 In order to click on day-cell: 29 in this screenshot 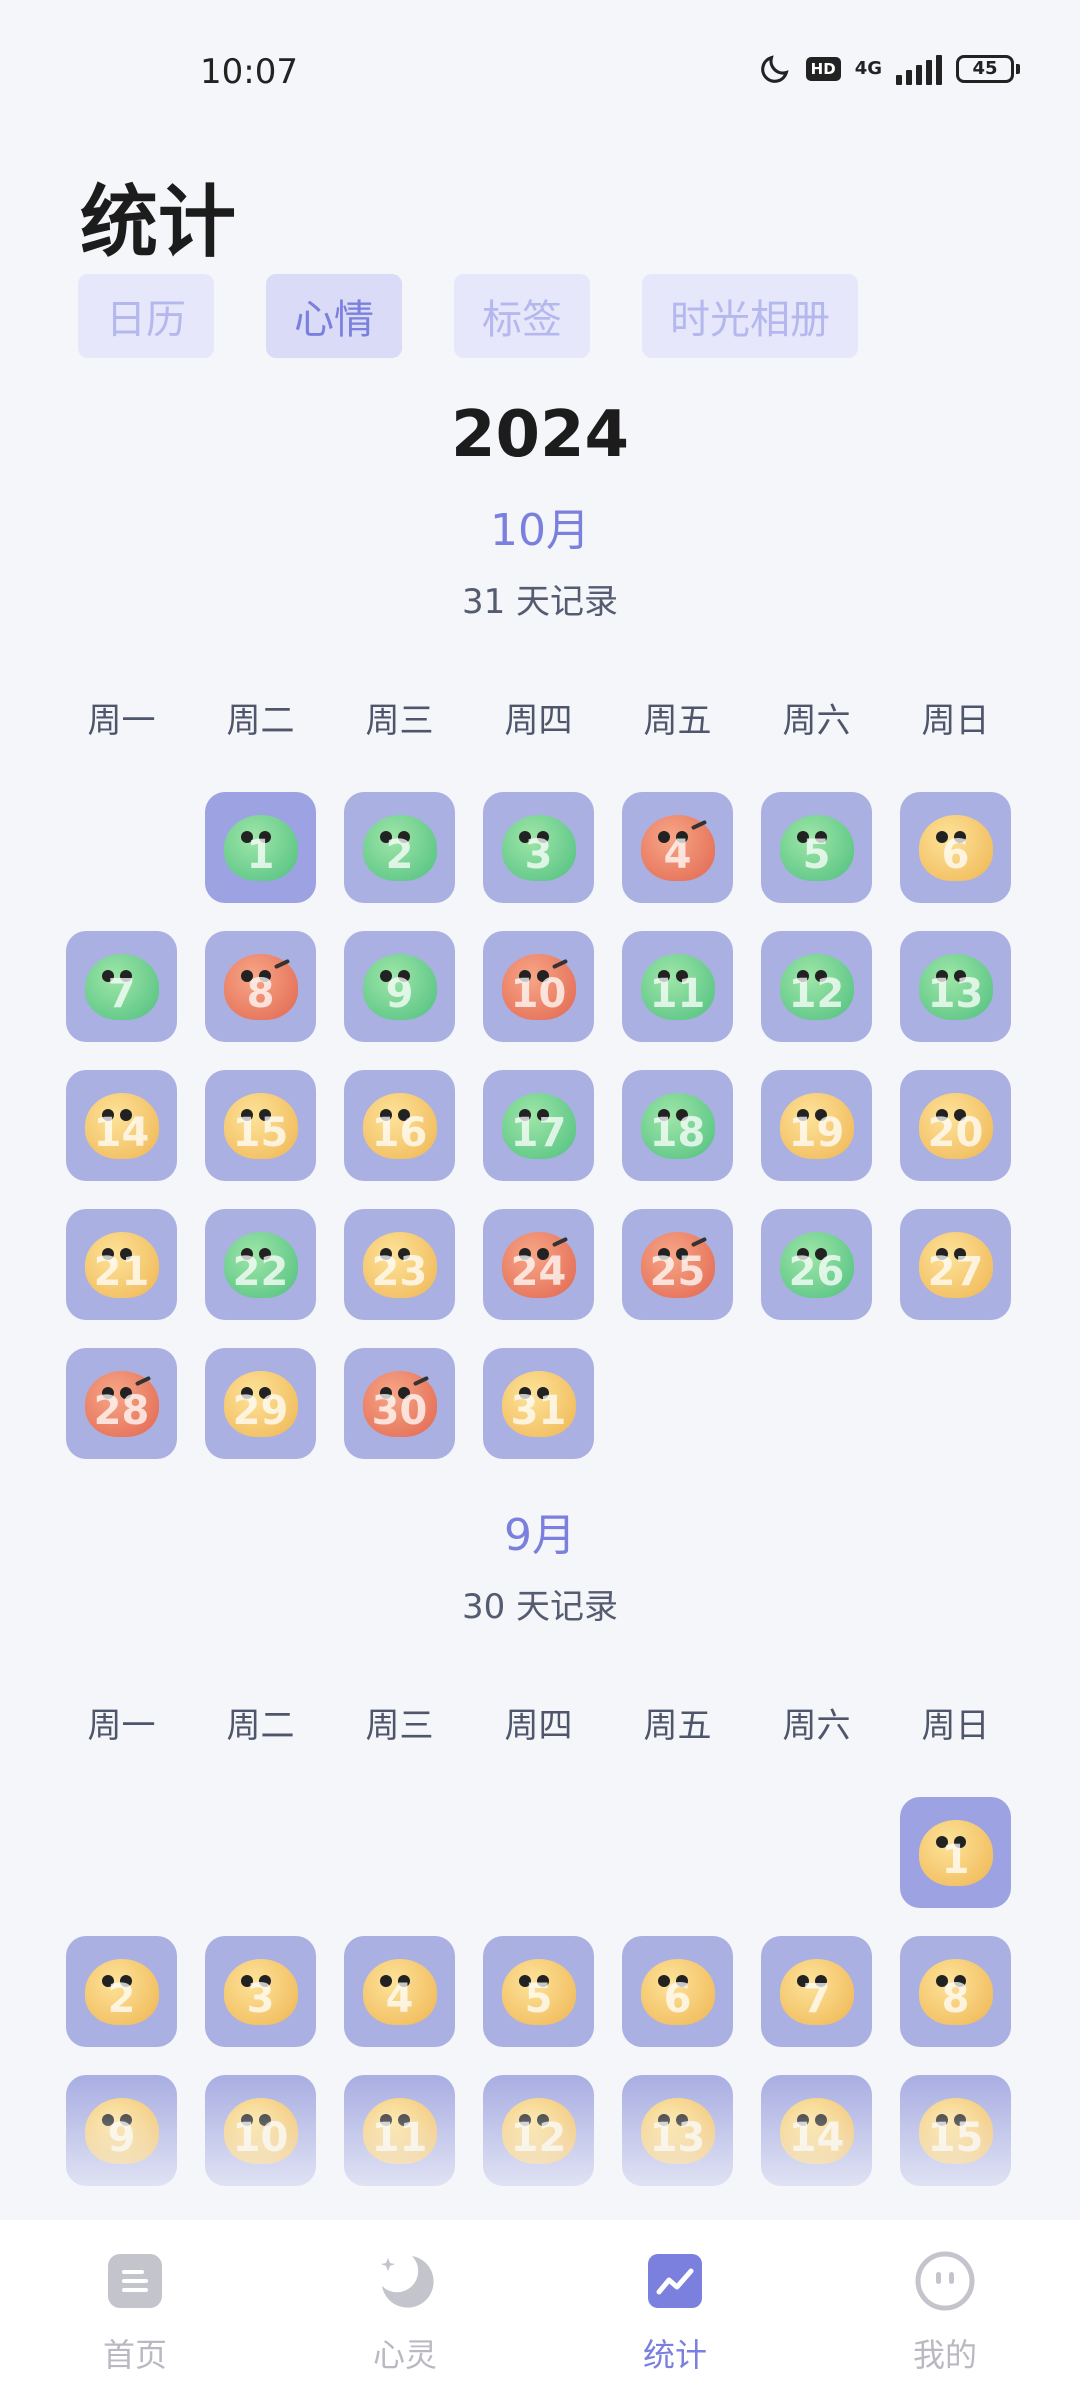, I will do `click(260, 1403)`.